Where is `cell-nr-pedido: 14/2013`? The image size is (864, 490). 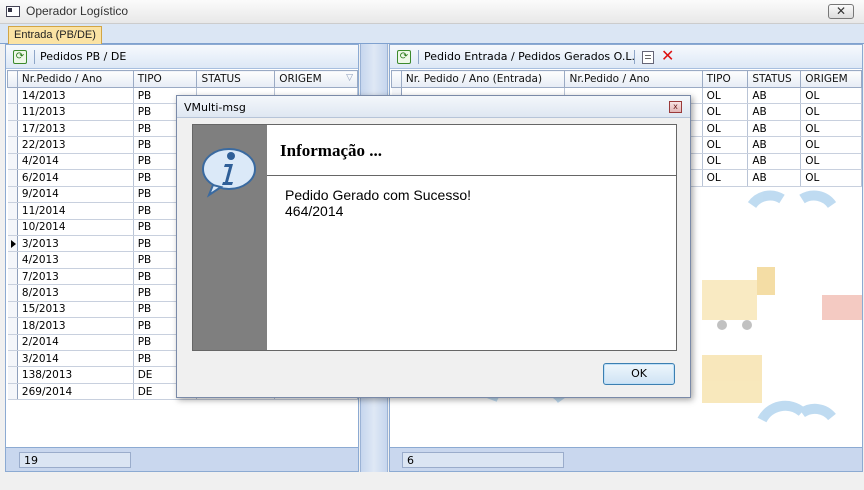 cell-nr-pedido: 14/2013 is located at coordinates (75, 96).